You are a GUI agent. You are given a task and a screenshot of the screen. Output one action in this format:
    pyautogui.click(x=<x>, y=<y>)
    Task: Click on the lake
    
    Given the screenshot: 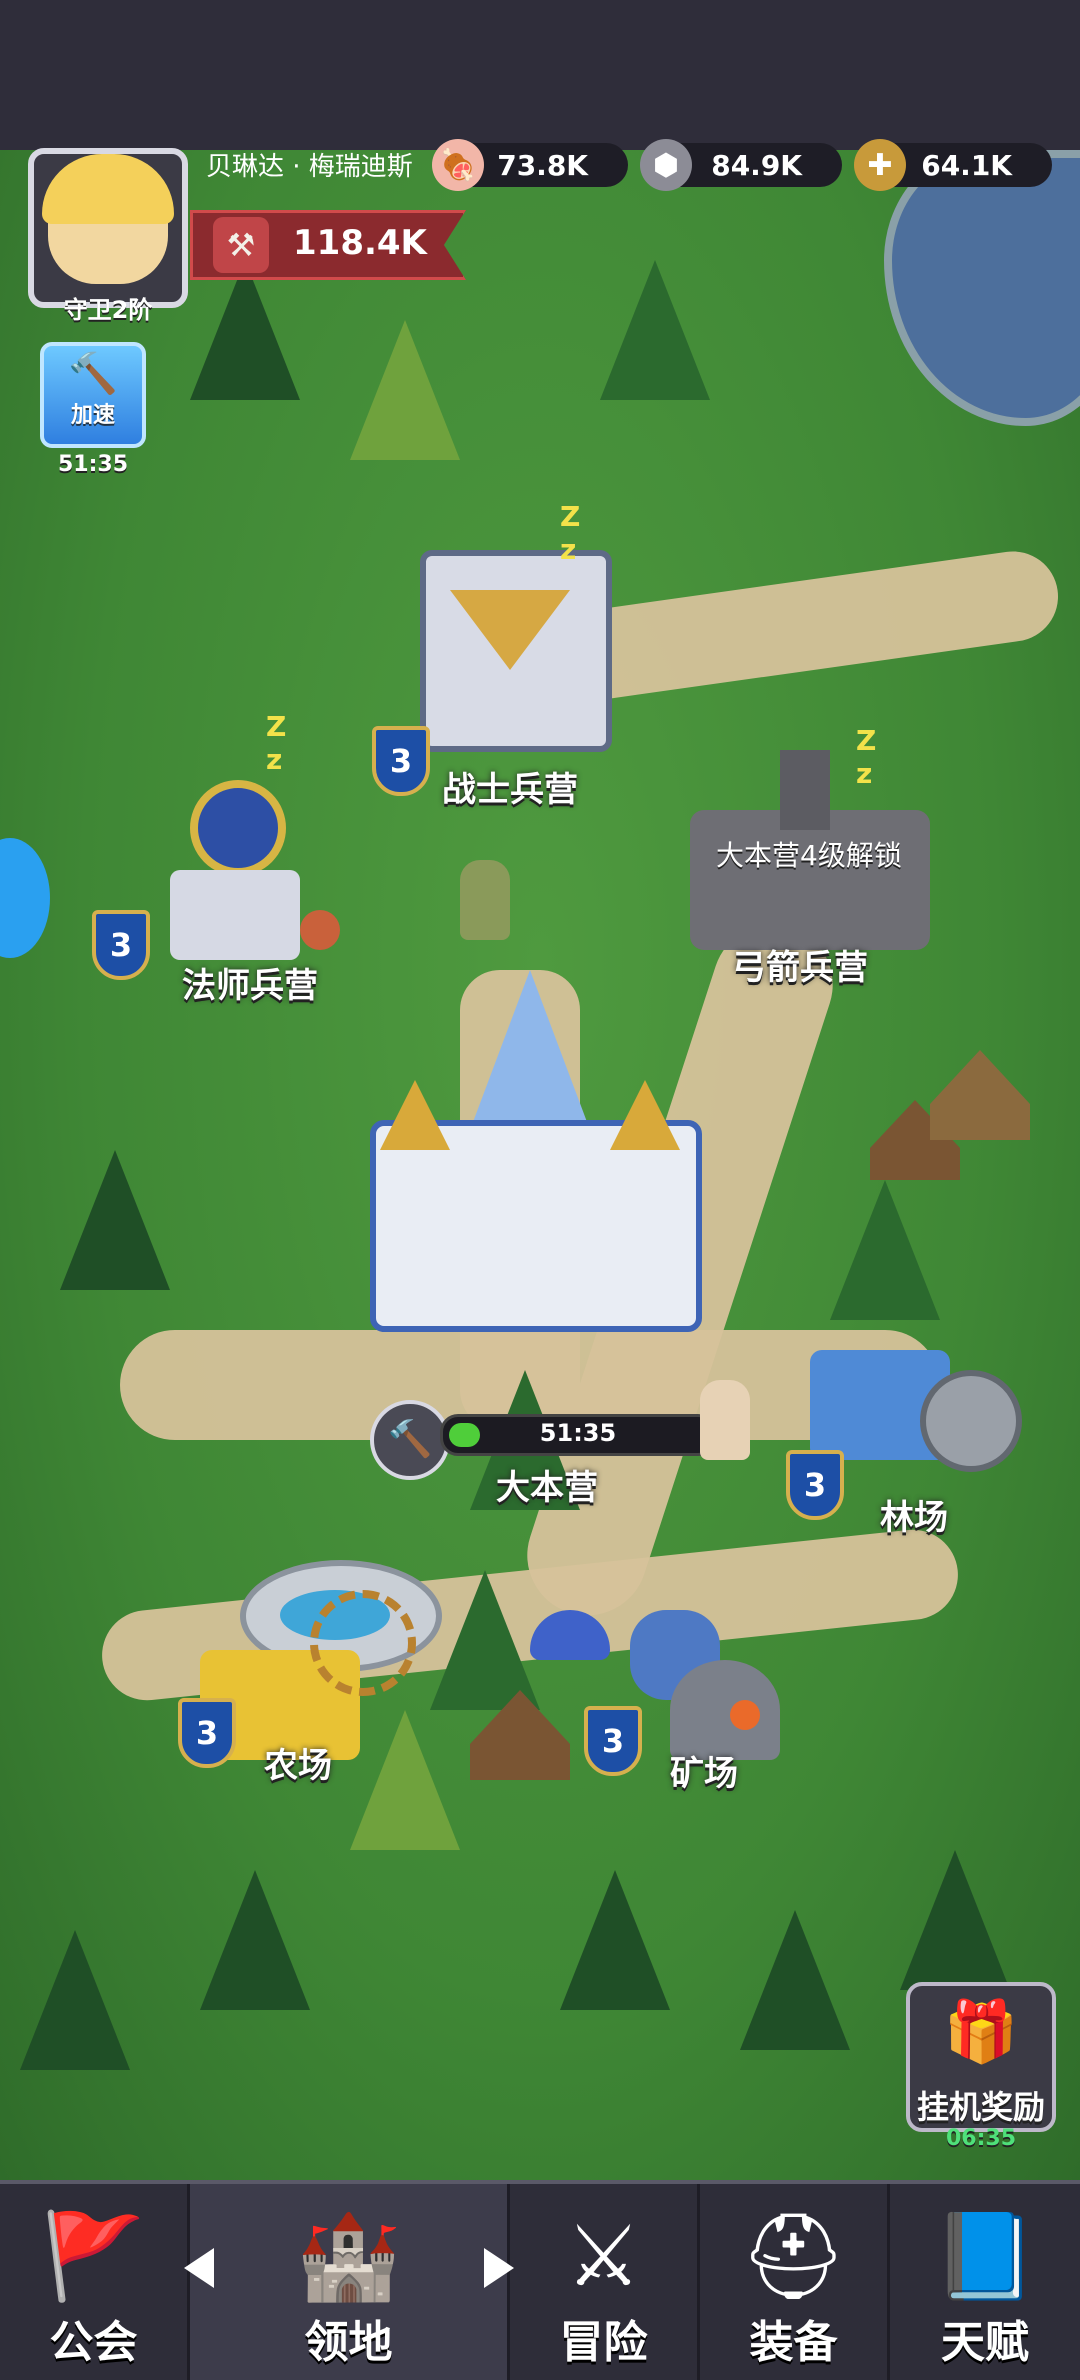 What is the action you would take?
    pyautogui.click(x=982, y=288)
    